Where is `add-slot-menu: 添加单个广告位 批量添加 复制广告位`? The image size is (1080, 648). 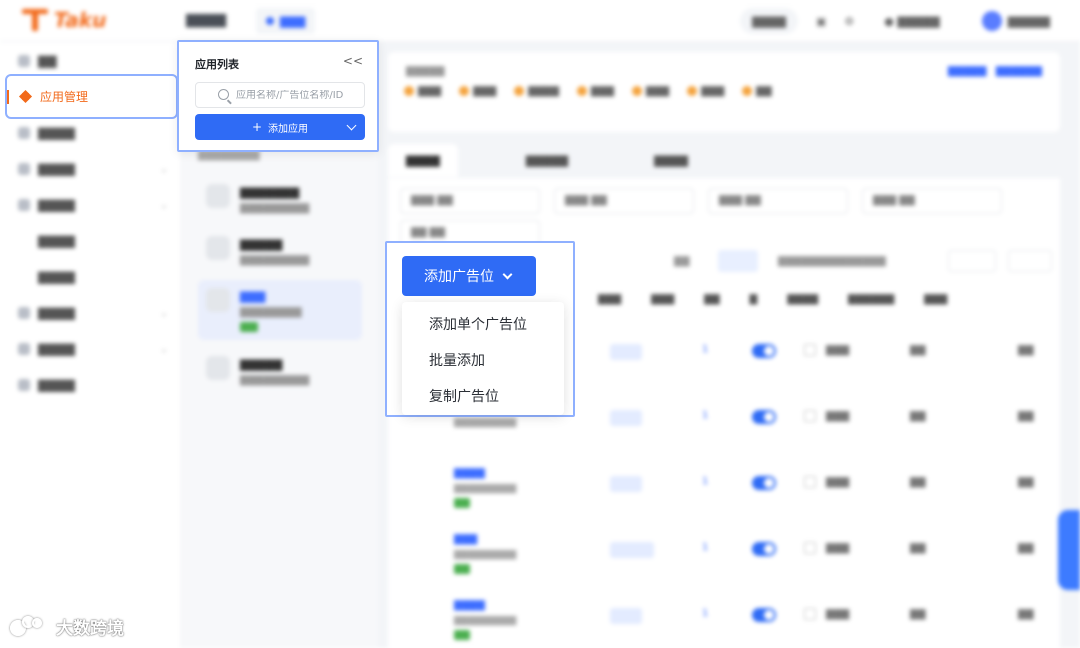 add-slot-menu: 添加单个广告位 批量添加 复制广告位 is located at coordinates (483, 358).